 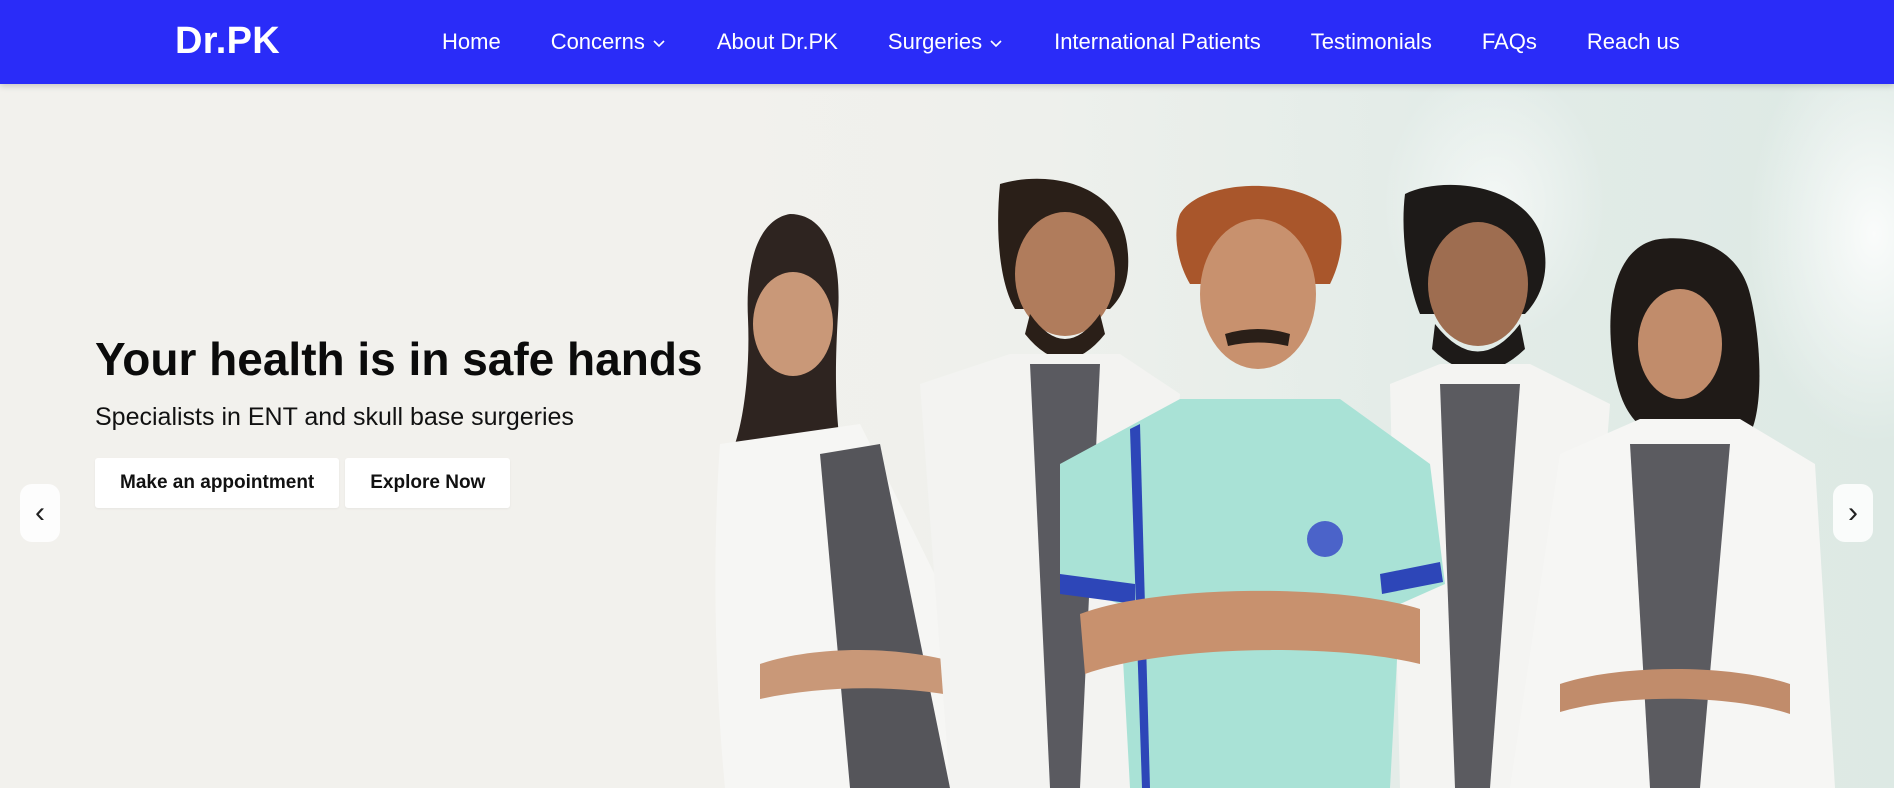 I want to click on nav-item-label: Testimonials, so click(x=1371, y=41).